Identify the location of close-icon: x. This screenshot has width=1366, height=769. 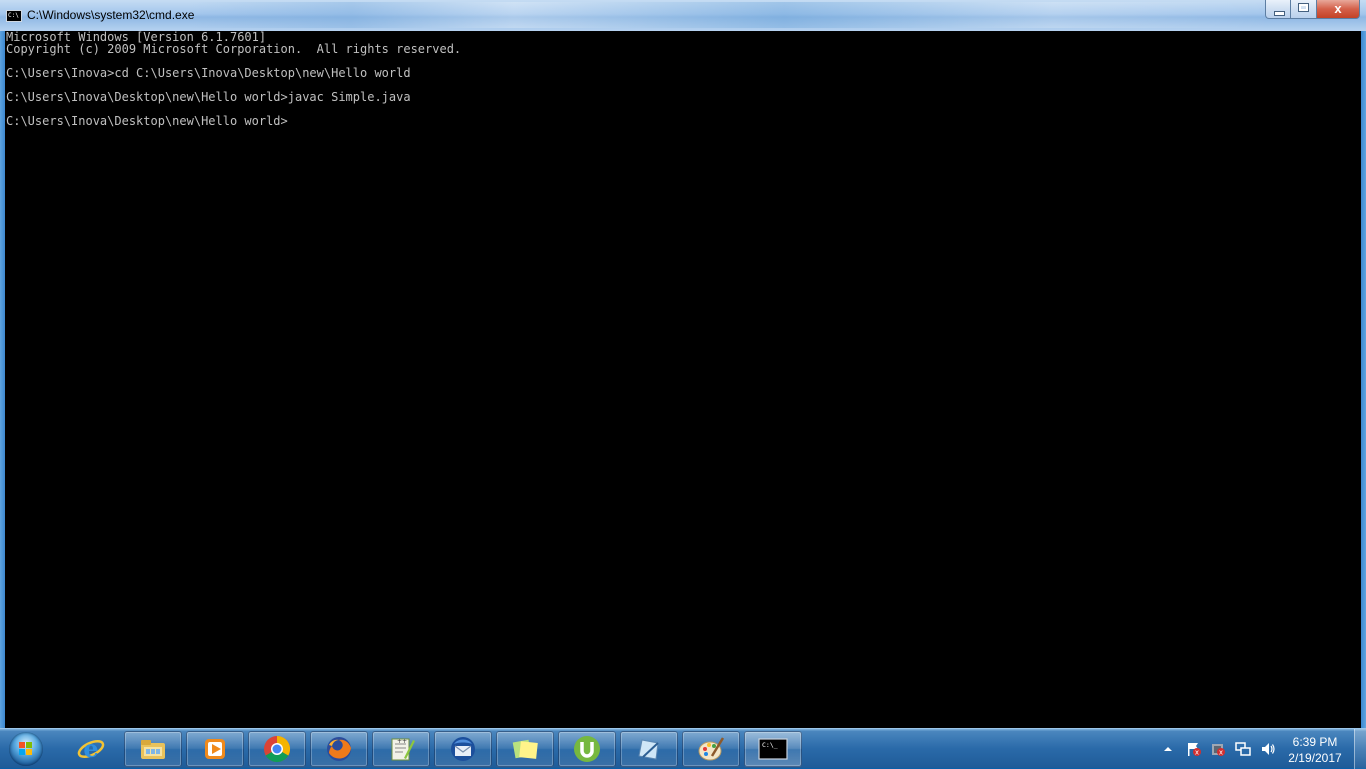
(1338, 8).